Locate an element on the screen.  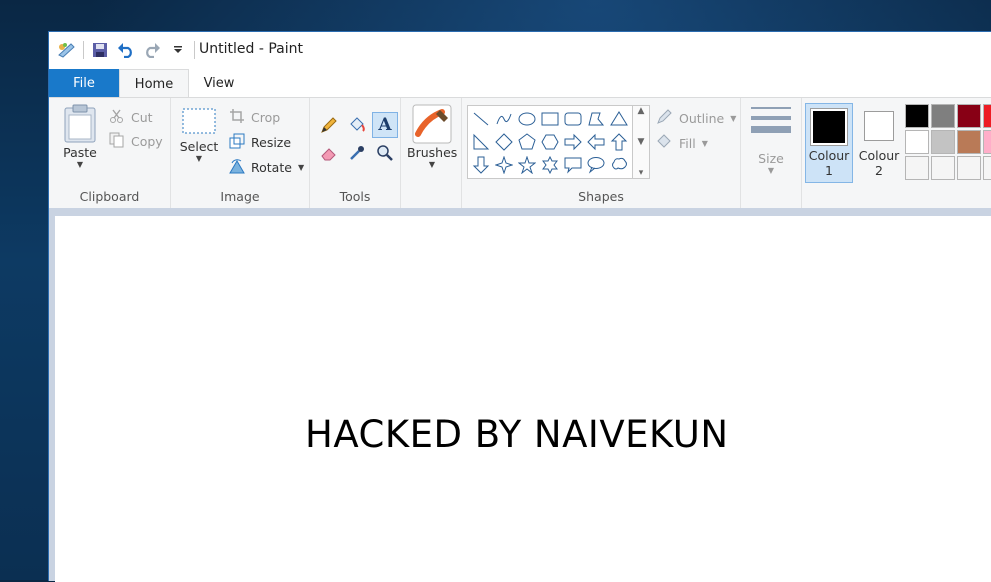
colour2-swatch is located at coordinates (879, 126).